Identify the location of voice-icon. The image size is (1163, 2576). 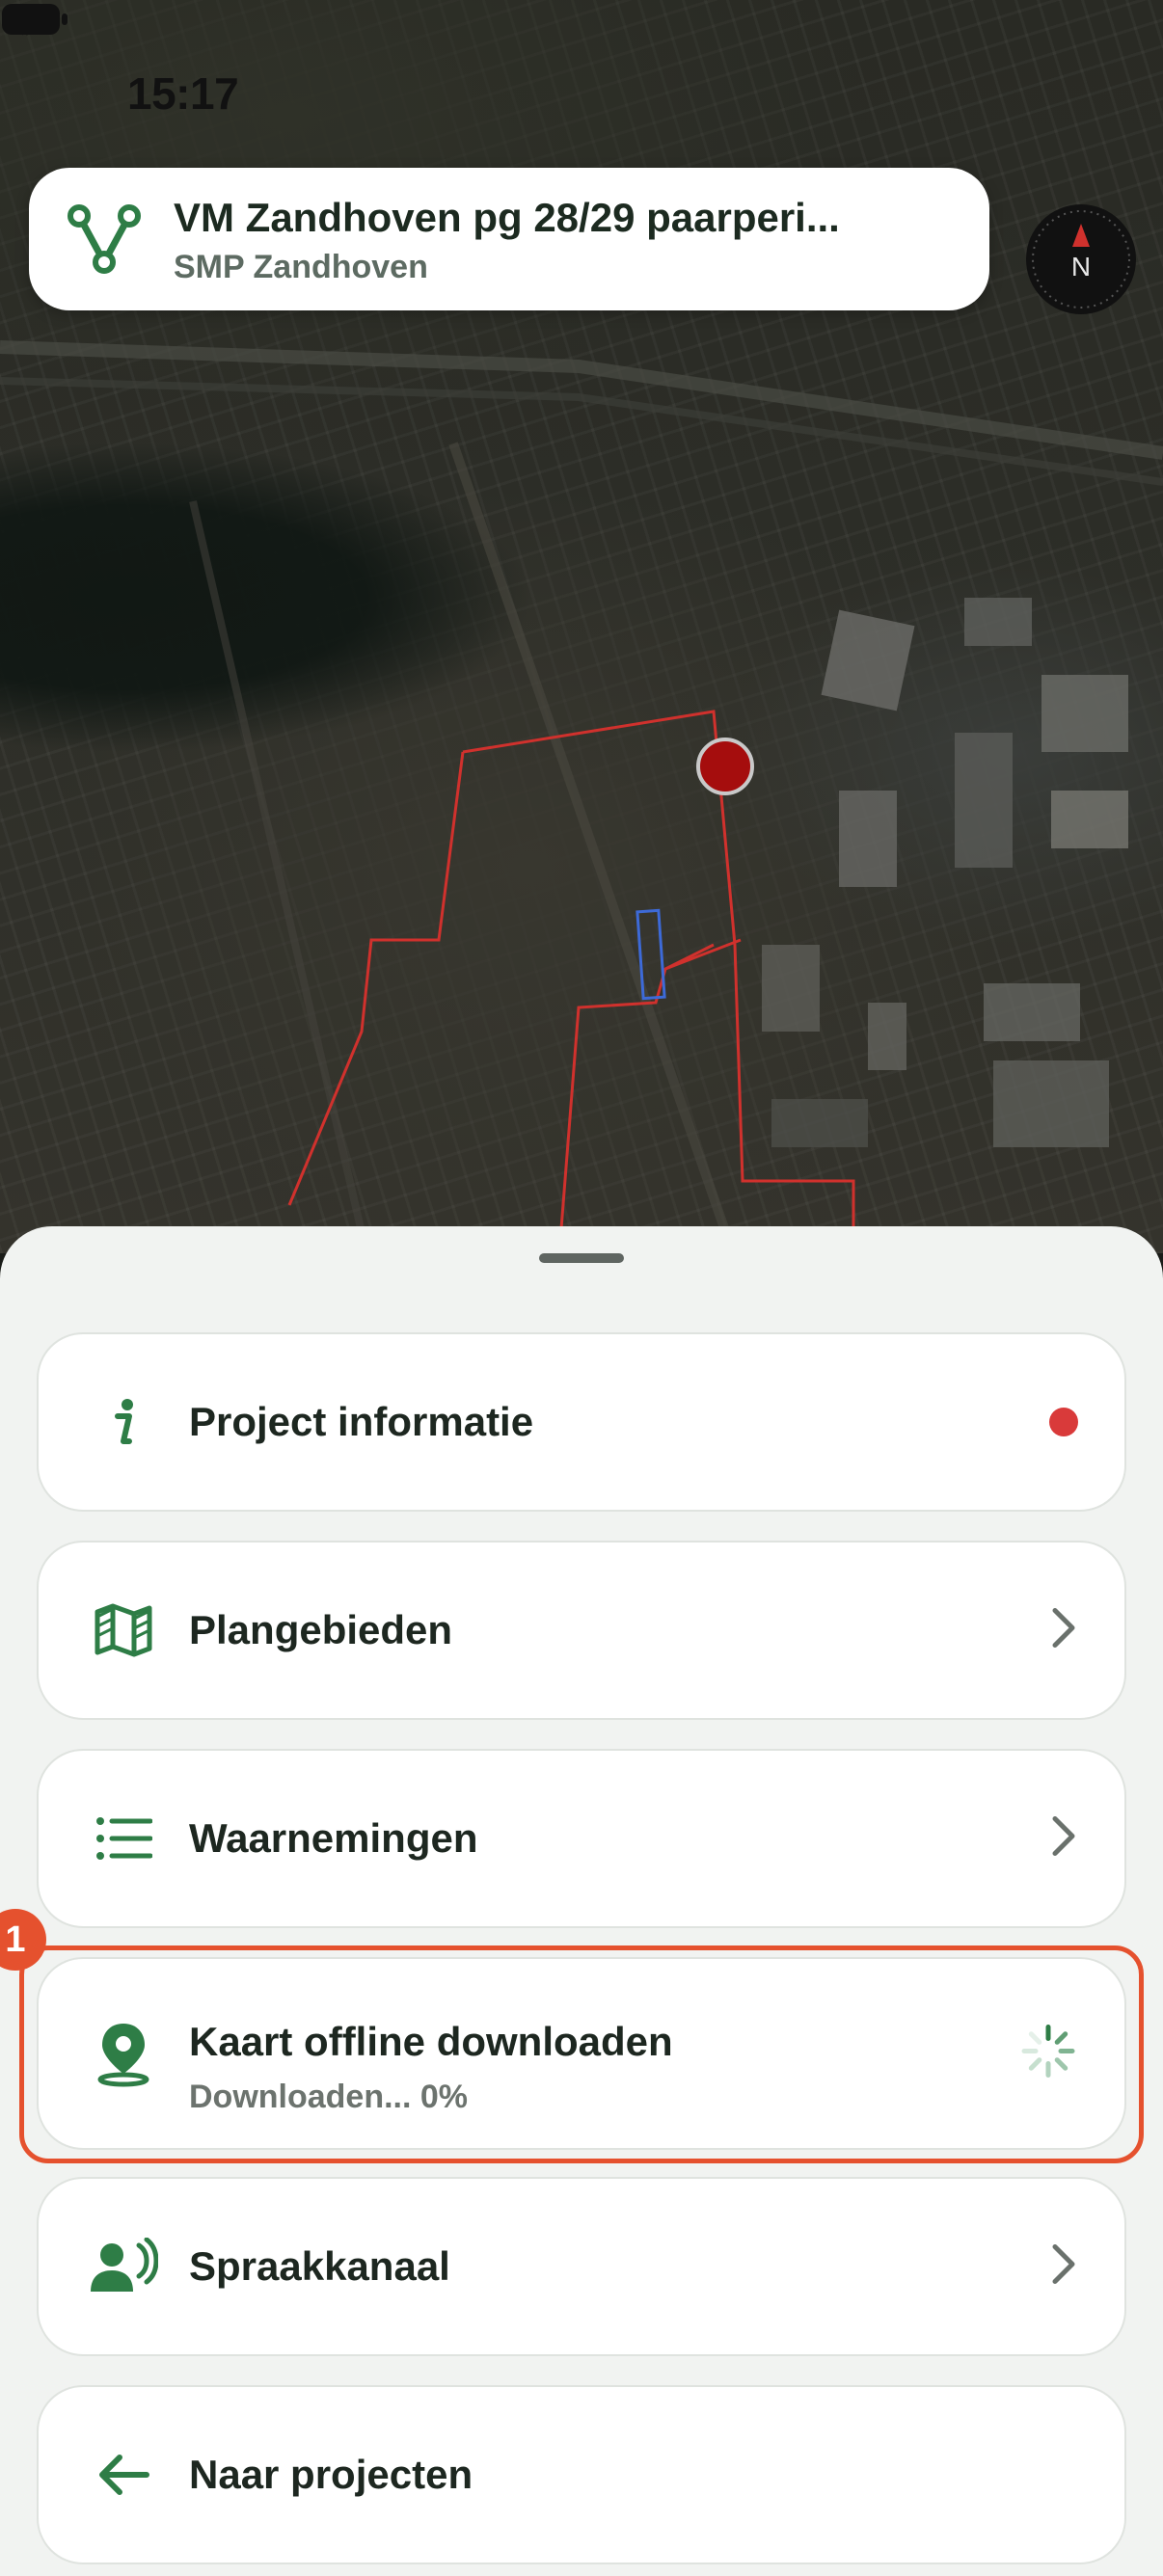
(123, 2267).